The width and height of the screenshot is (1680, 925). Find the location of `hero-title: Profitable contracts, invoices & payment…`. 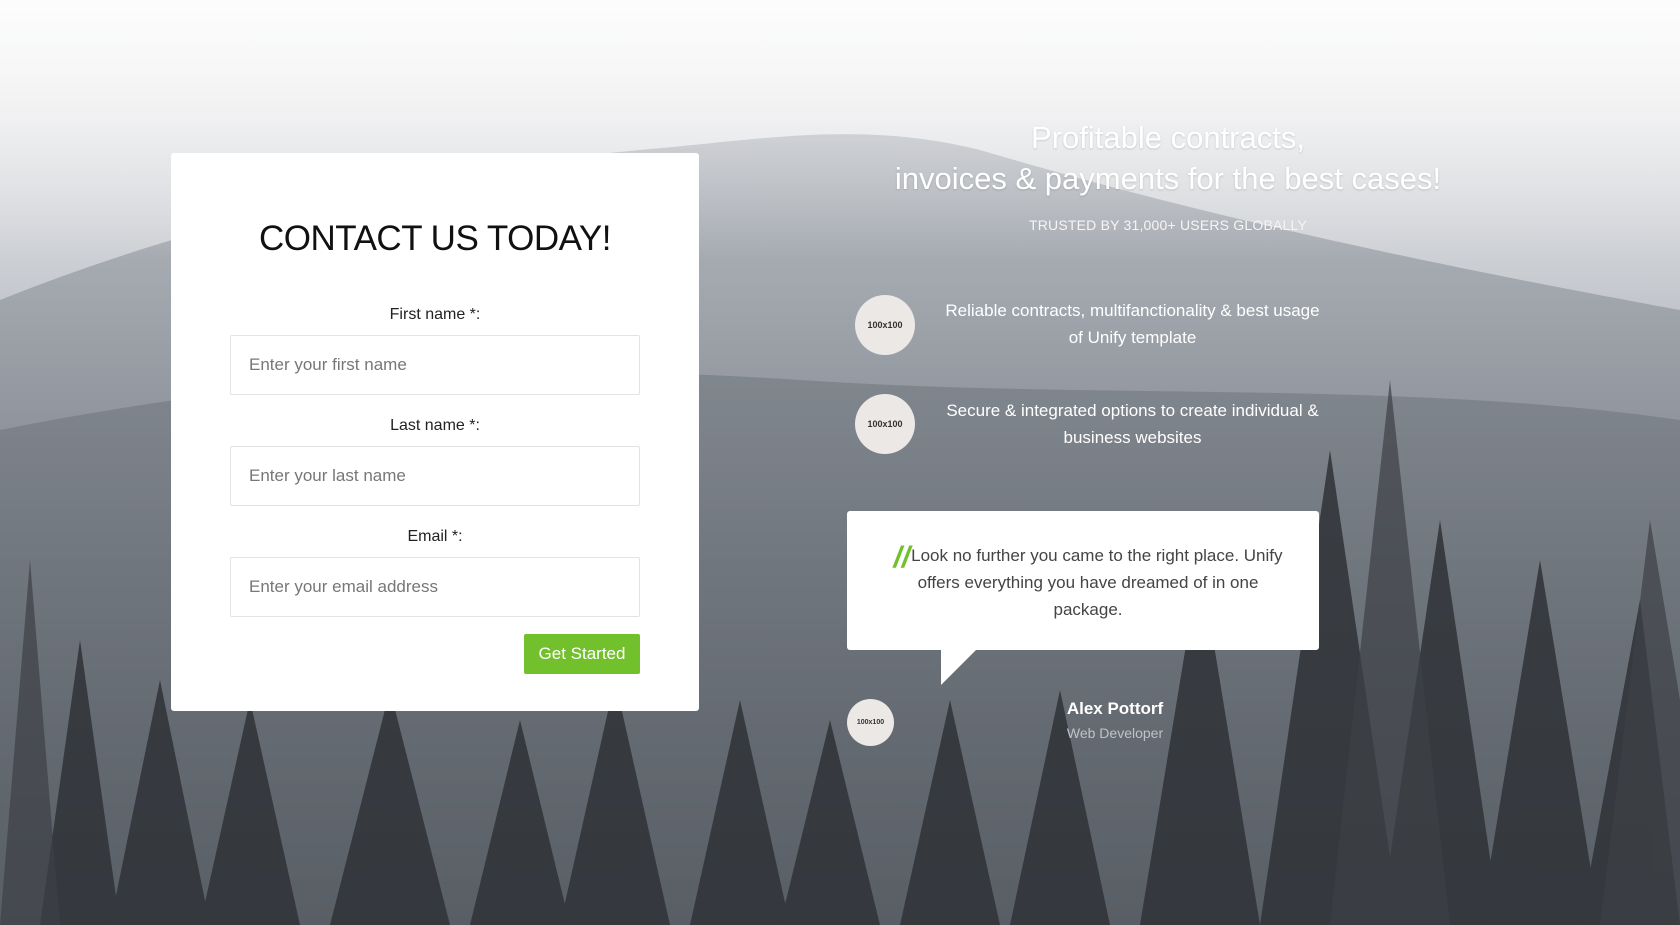

hero-title: Profitable contracts, invoices & payment… is located at coordinates (1168, 158).